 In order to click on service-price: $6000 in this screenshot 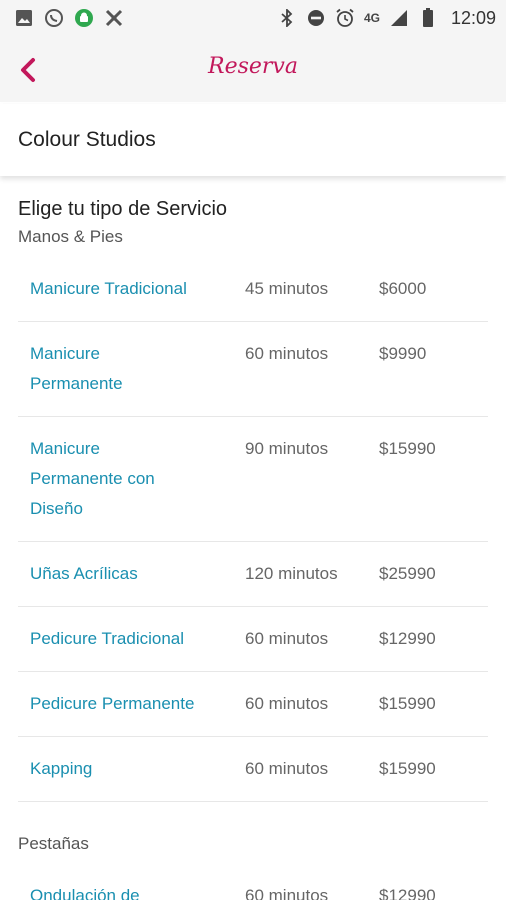, I will do `click(403, 288)`.